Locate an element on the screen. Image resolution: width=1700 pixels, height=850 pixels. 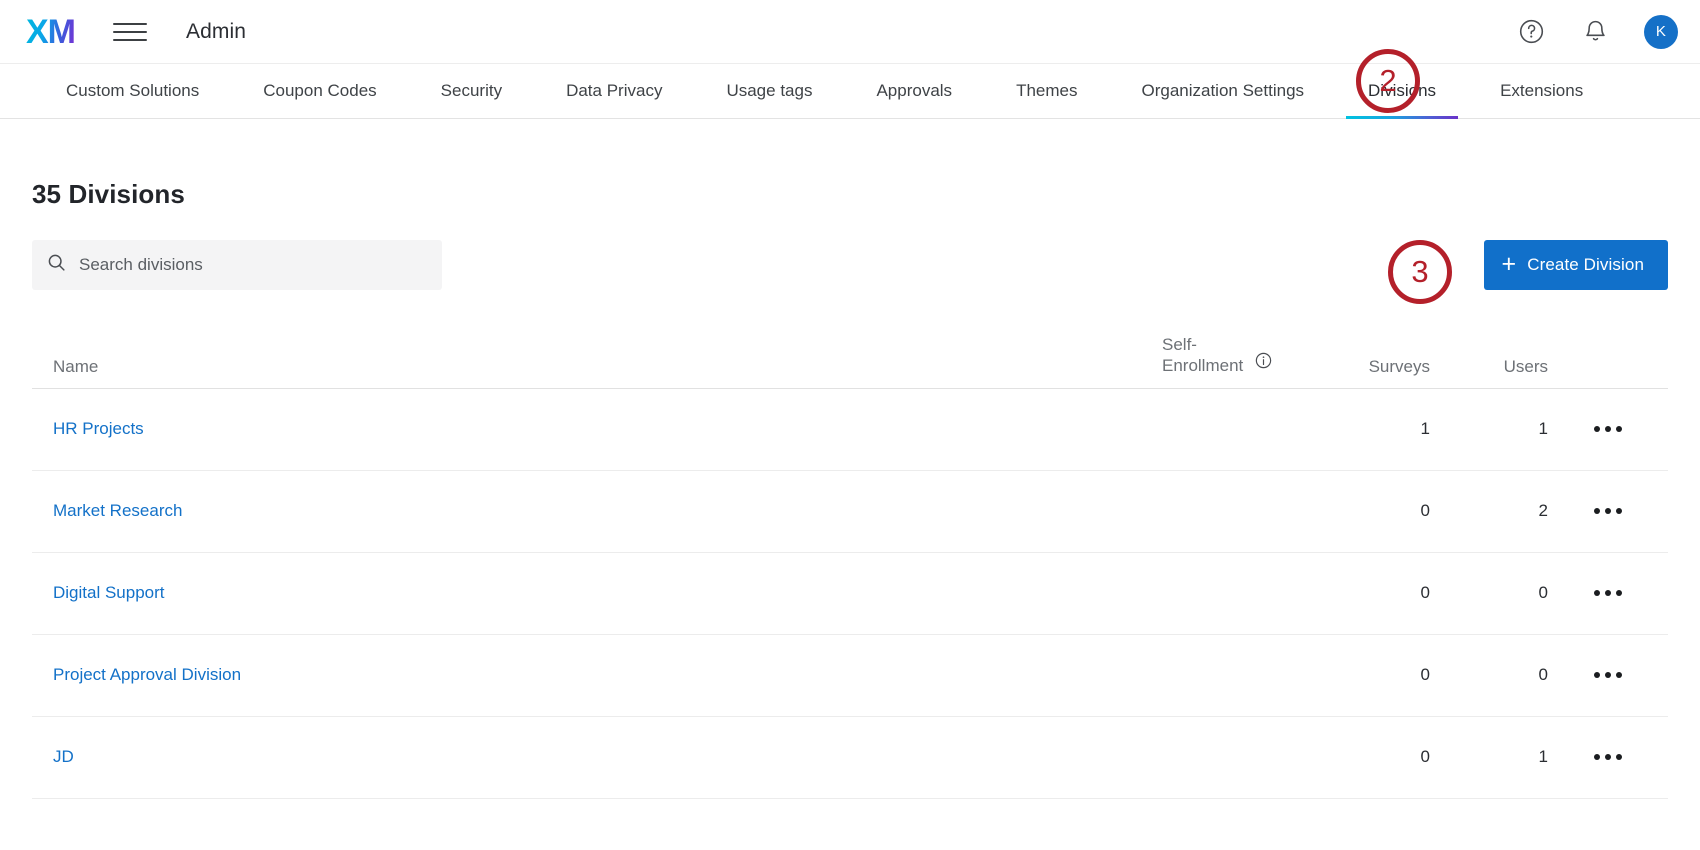
column-header-surveys: Surveys is located at coordinates (1399, 366).